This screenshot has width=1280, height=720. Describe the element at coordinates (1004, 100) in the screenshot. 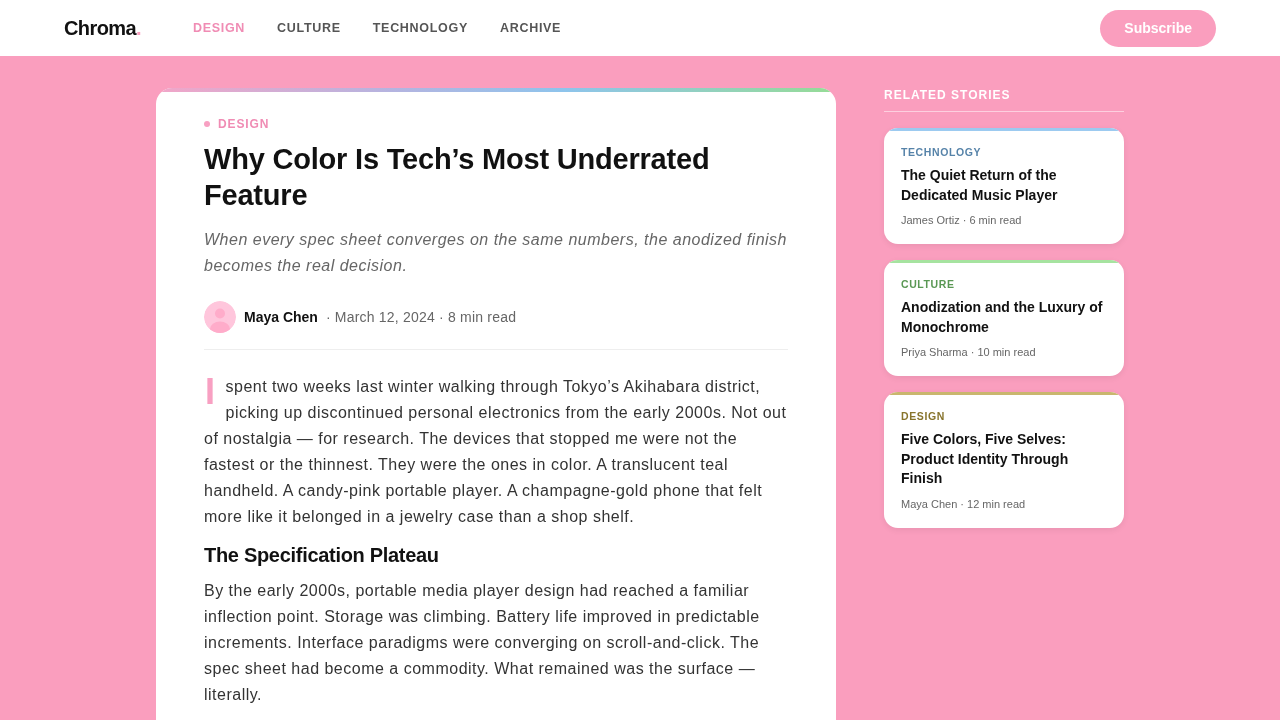

I see `sidebar-heading: RELATED STORIES` at that location.